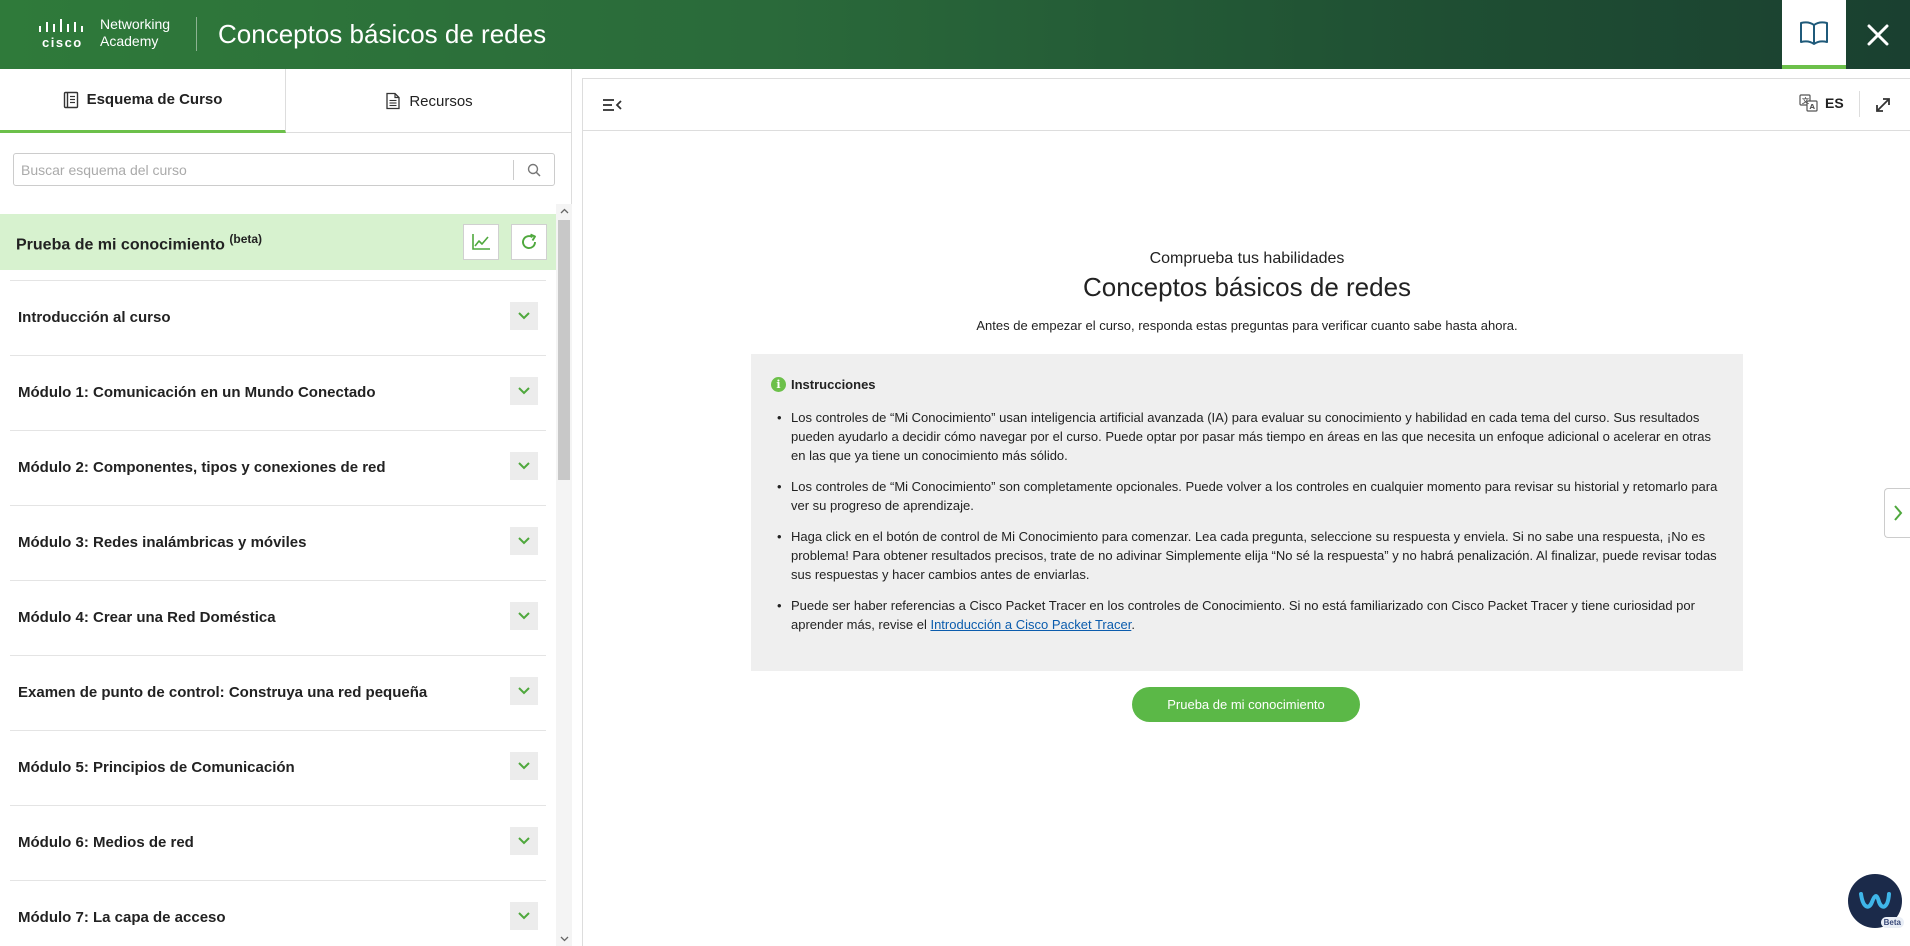 Image resolution: width=1910 pixels, height=946 pixels. I want to click on tab-resources: Recursos, so click(429, 101).